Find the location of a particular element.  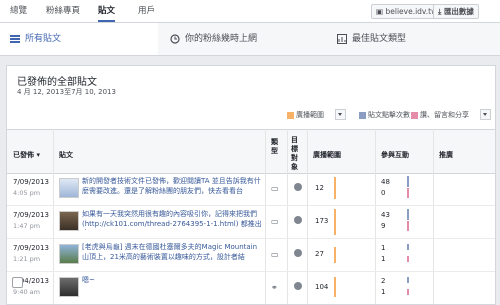

export-label: 匯出數據 is located at coordinates (458, 11).